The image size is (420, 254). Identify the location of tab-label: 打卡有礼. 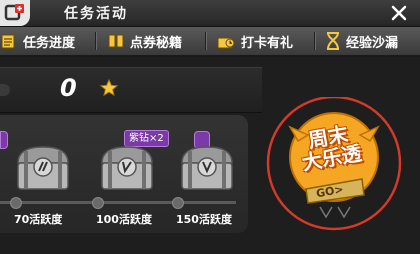
(267, 43).